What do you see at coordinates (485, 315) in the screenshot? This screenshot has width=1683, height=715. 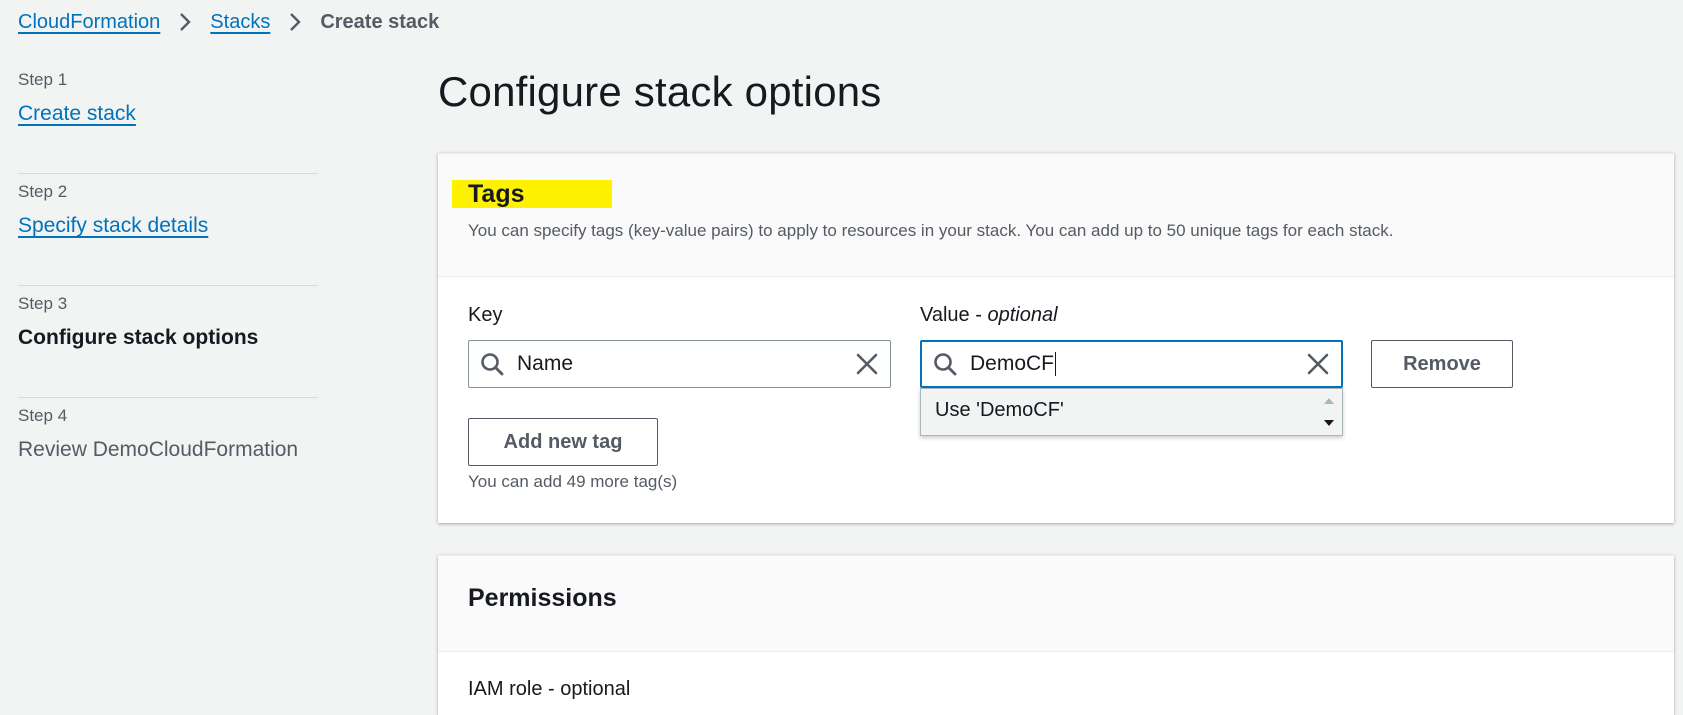 I see `key-label: Key` at bounding box center [485, 315].